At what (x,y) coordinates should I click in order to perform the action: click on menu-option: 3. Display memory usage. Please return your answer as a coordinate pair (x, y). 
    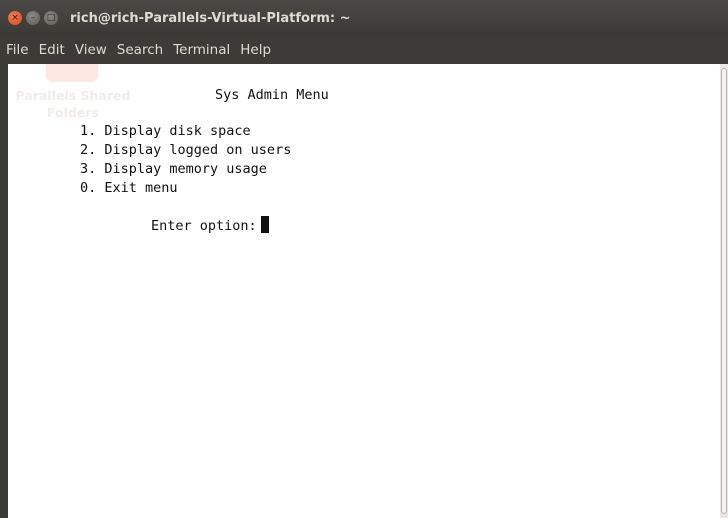
    Looking at the image, I should click on (173, 169).